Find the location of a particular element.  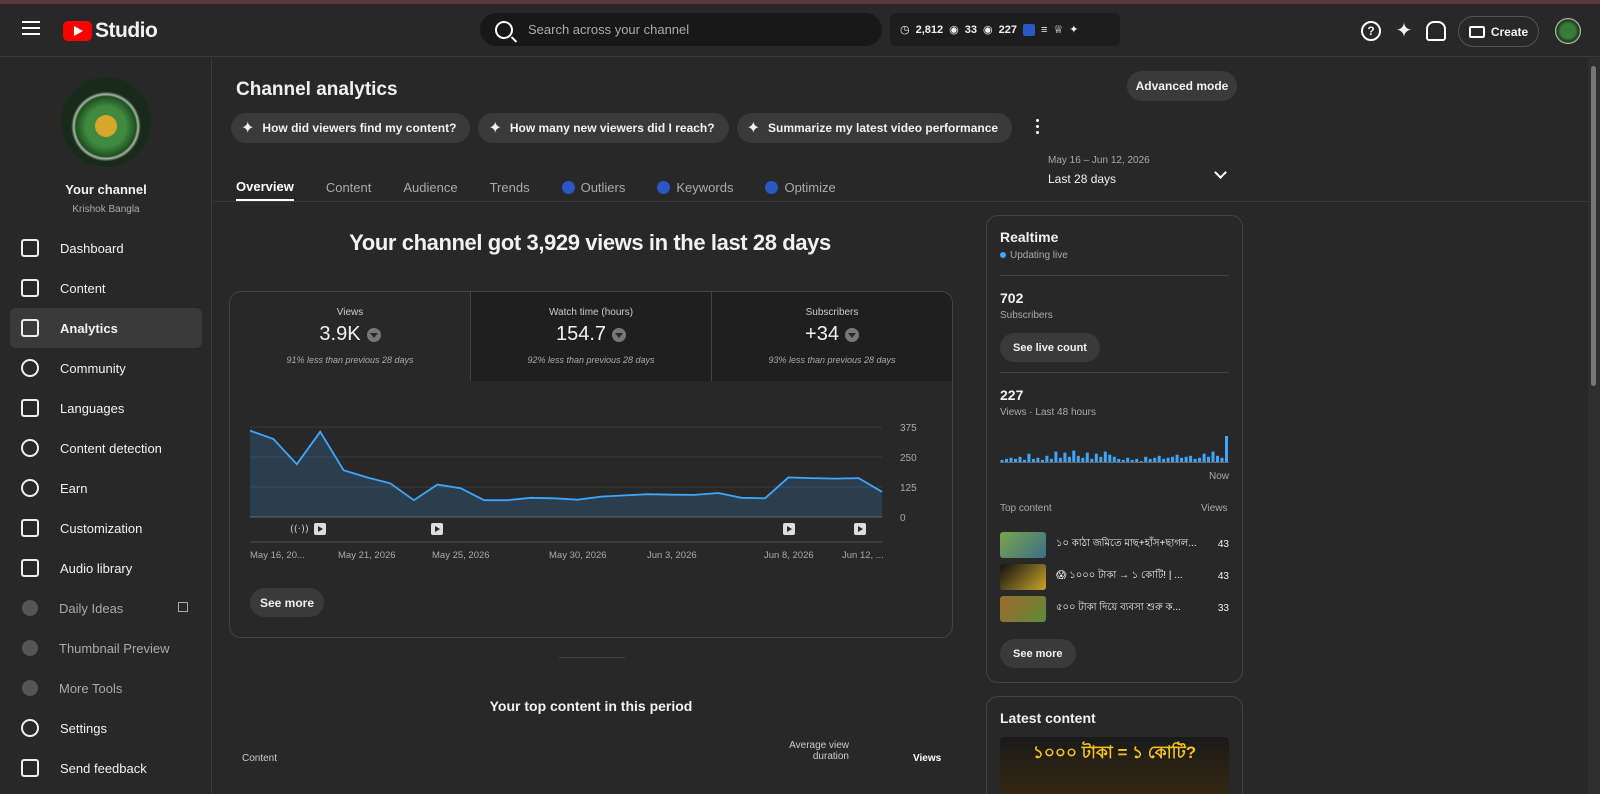

latest-content-card: Latest content ১০০০ টাকা = ১ কোটি? is located at coordinates (1114, 745).